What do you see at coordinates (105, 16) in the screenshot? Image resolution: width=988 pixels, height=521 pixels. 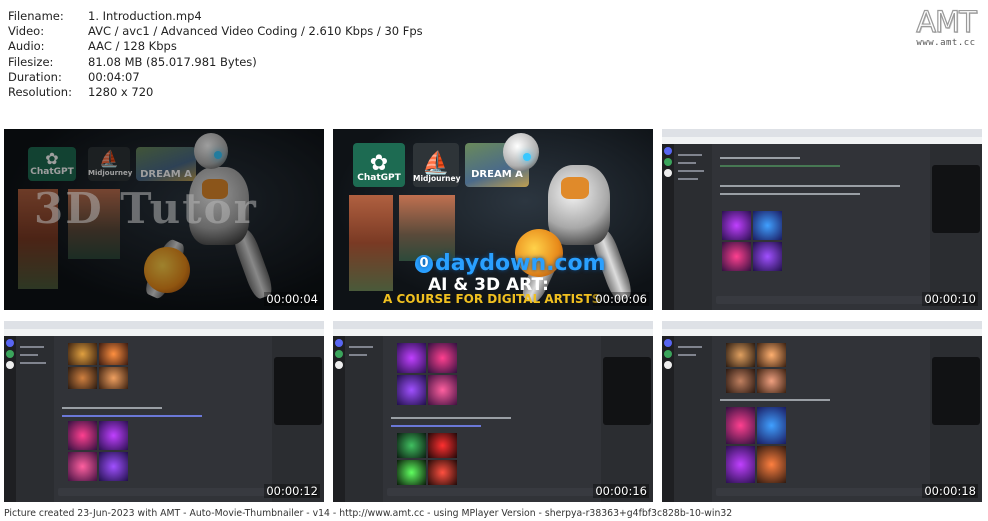 I see `info-row-filename: Filename: 1. Introduction.mp4` at bounding box center [105, 16].